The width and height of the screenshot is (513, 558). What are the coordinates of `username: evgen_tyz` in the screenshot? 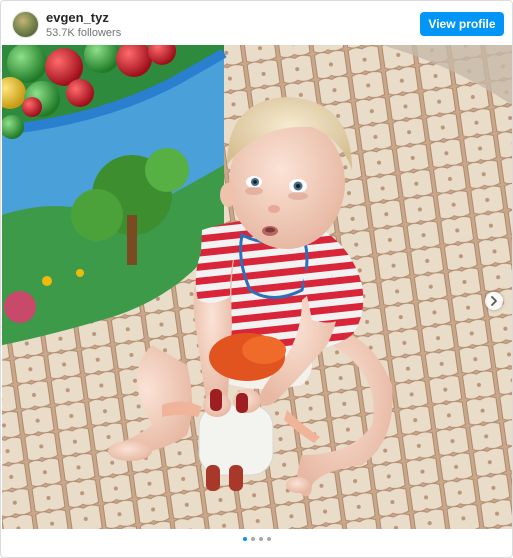 It's located at (83, 17).